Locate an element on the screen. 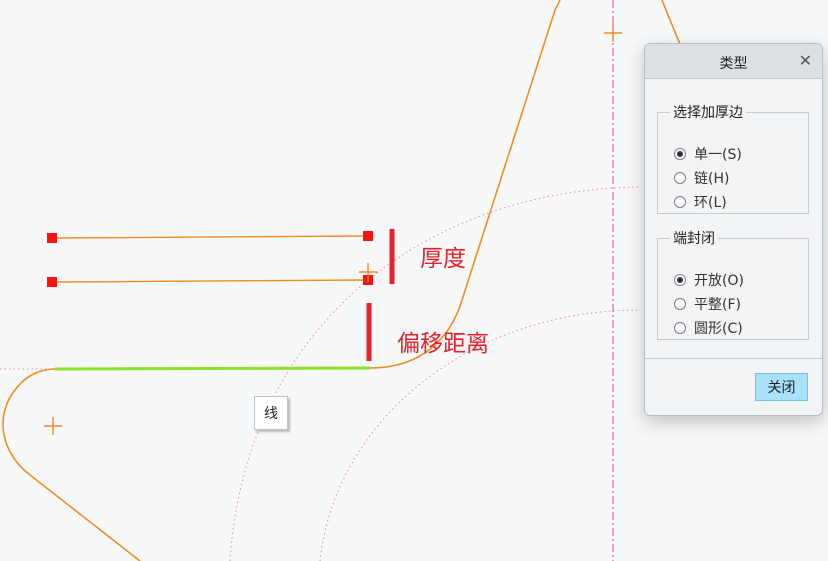  thicken-edge-group: 选择加厚边 单一(S) 链(H) 环(L) is located at coordinates (733, 158).